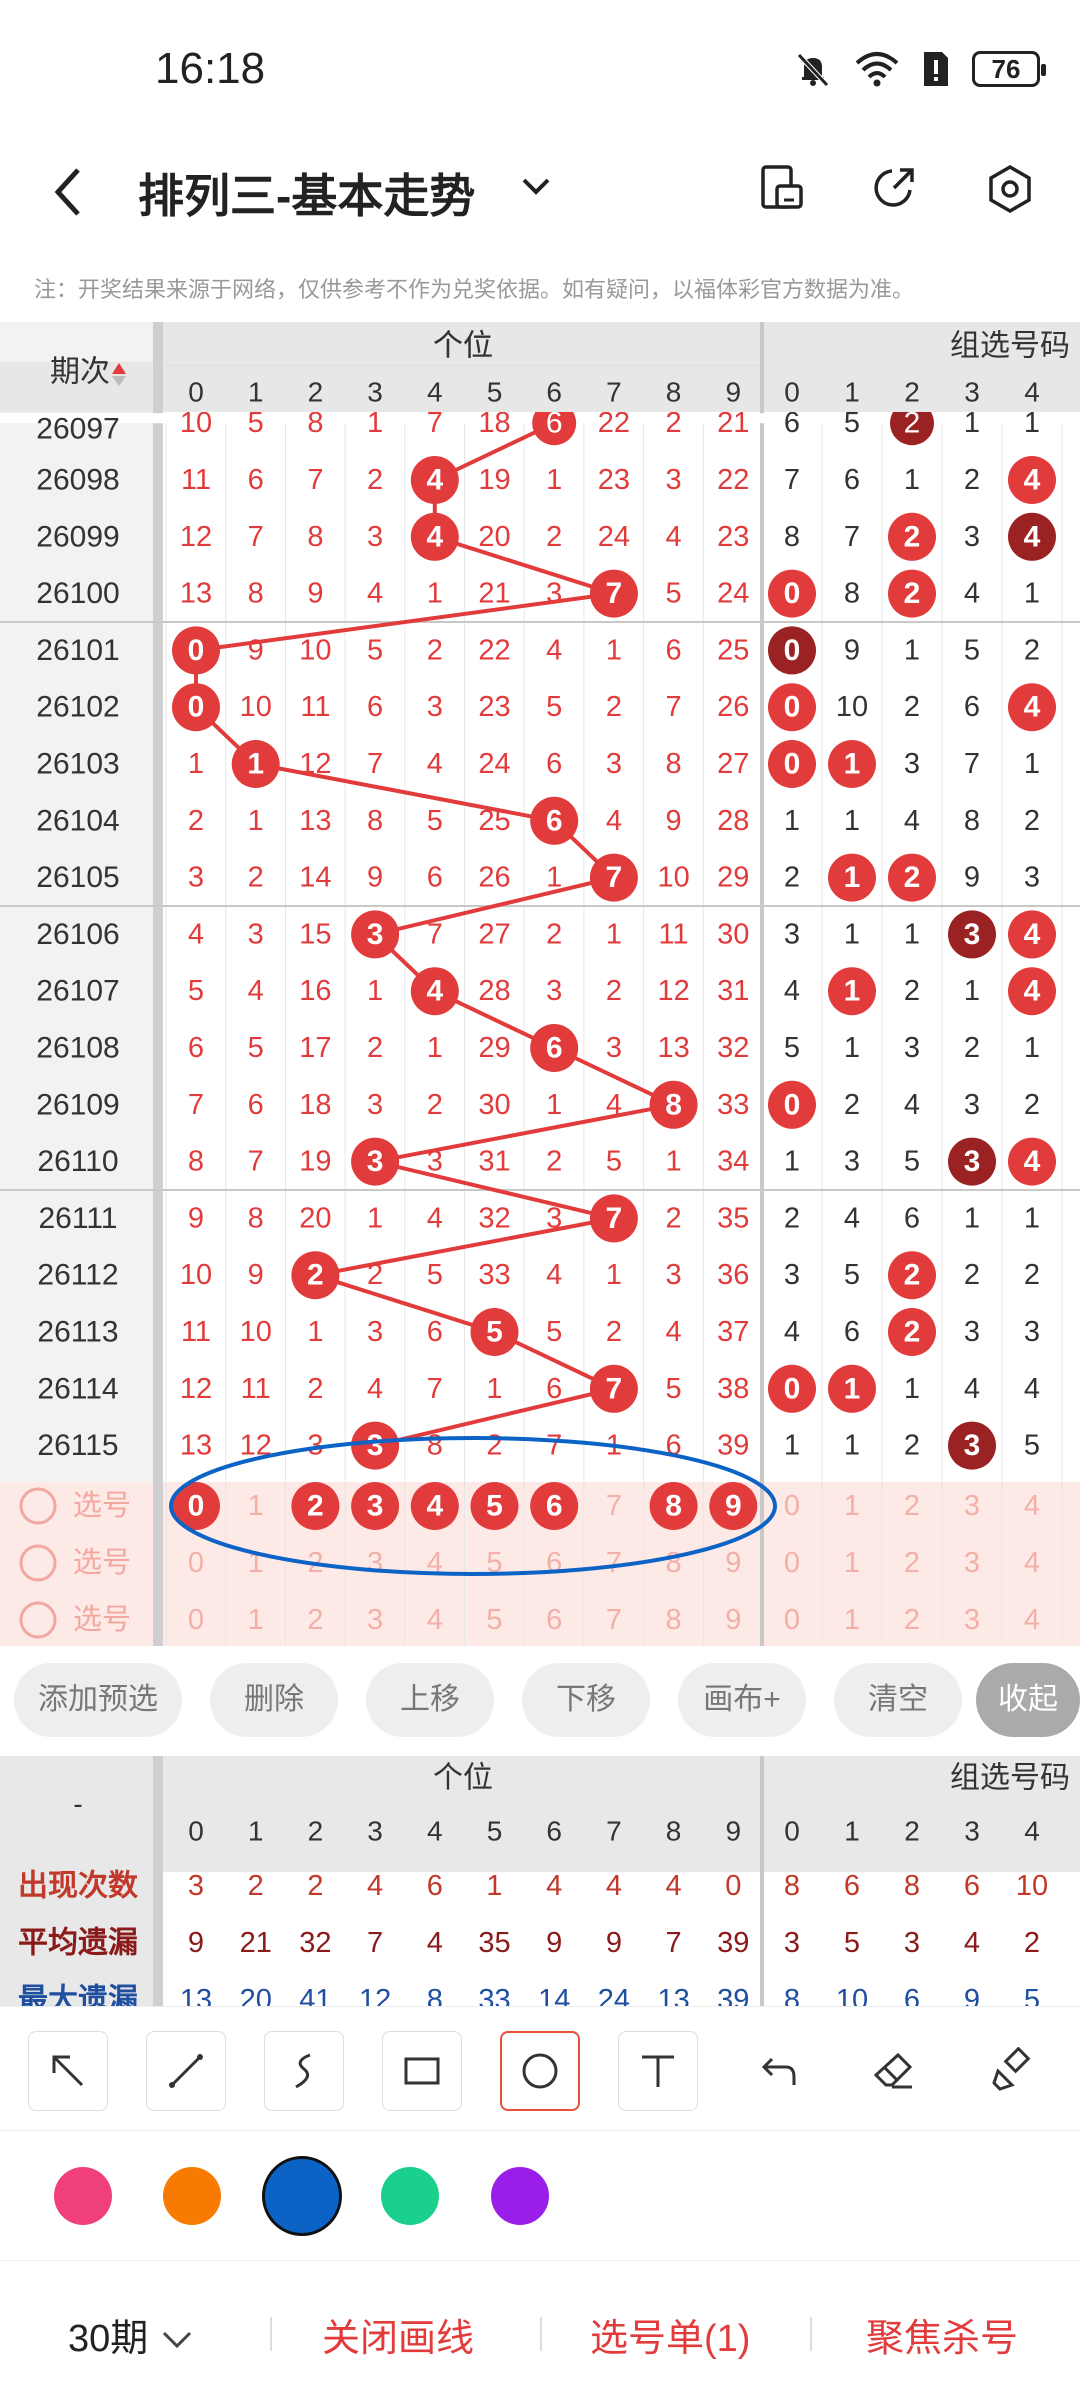 This screenshot has height=2400, width=1080. What do you see at coordinates (782, 188) in the screenshot?
I see `layout-switch-icon` at bounding box center [782, 188].